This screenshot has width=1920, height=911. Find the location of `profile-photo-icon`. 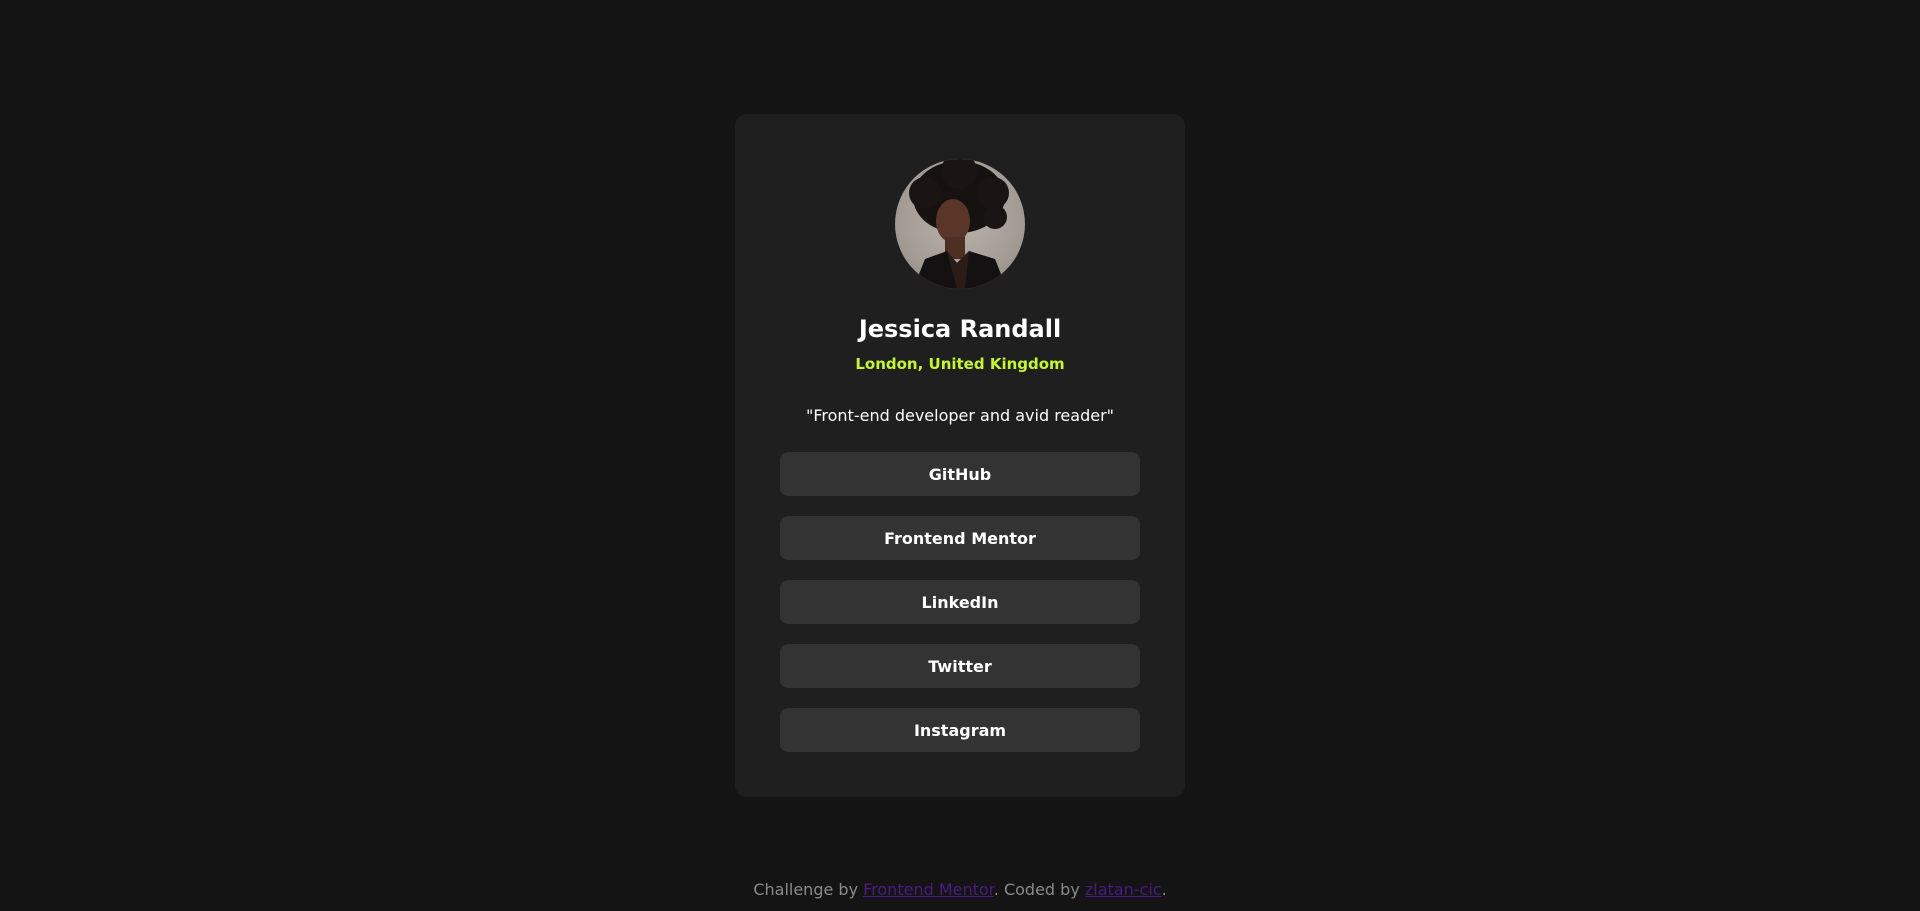

profile-photo-icon is located at coordinates (959, 224).